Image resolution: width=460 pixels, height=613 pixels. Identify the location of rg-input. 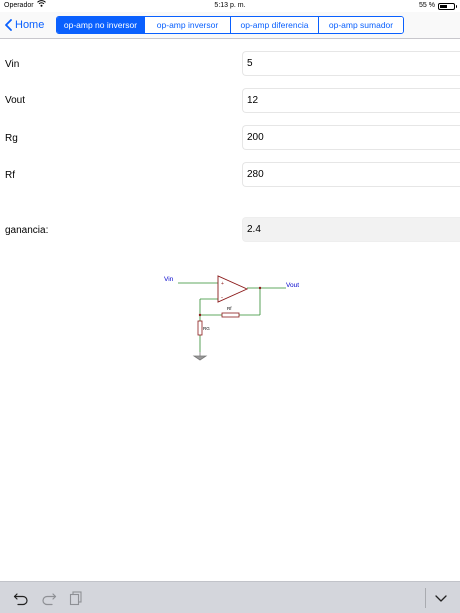
(351, 137).